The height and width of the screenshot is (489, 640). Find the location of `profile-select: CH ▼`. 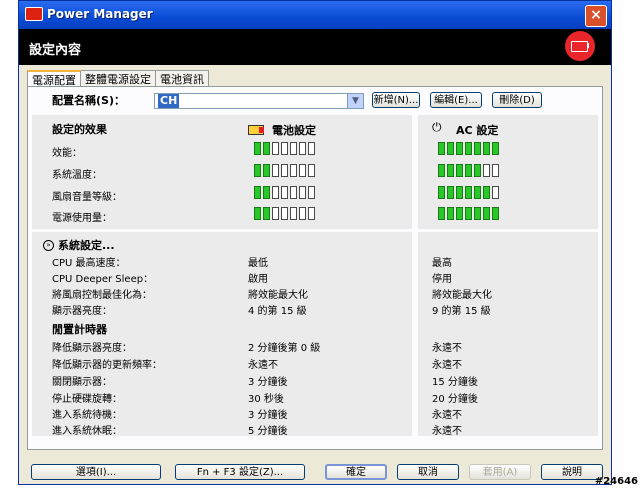

profile-select: CH ▼ is located at coordinates (259, 101).